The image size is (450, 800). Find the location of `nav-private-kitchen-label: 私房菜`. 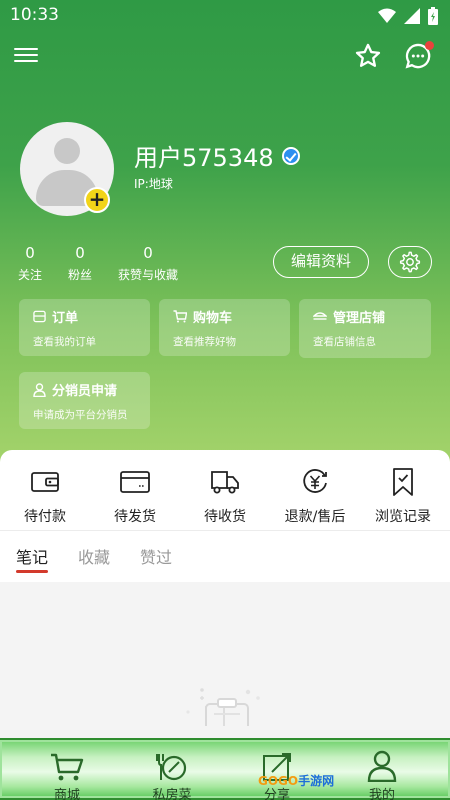

nav-private-kitchen-label: 私房菜 is located at coordinates (172, 794).